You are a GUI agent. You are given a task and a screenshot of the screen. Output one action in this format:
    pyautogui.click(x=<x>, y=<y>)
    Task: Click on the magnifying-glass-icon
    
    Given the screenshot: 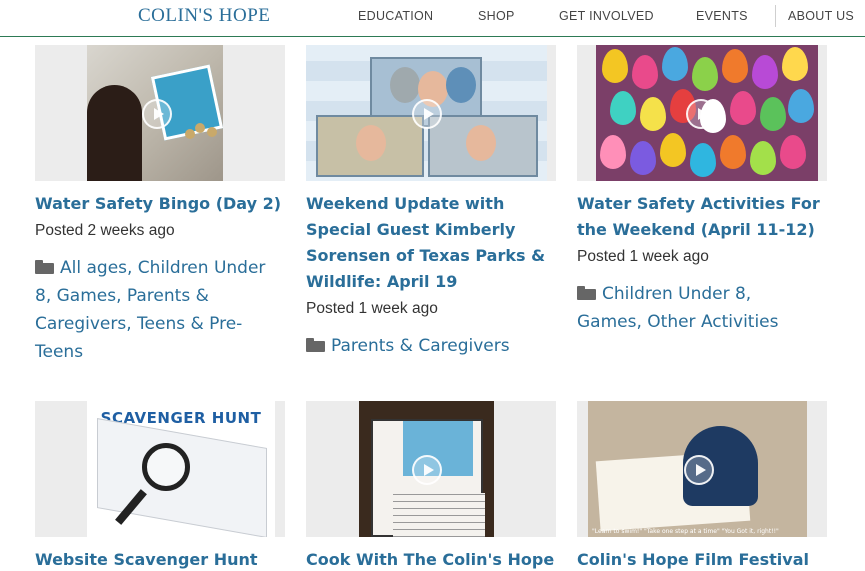 What is the action you would take?
    pyautogui.click(x=166, y=467)
    